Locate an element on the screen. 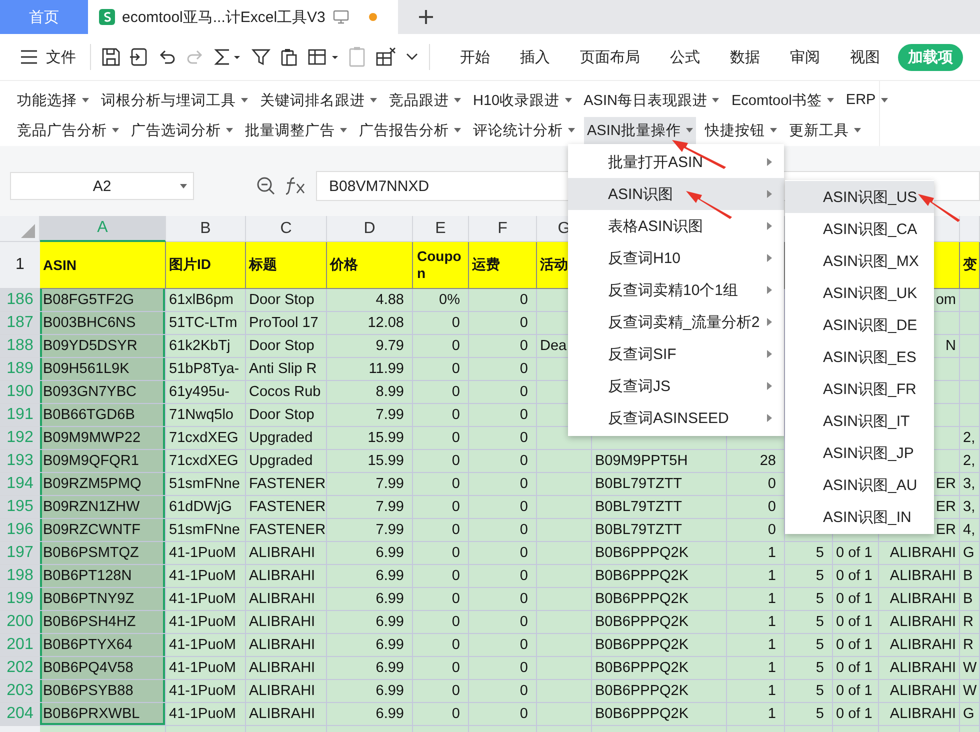 The height and width of the screenshot is (732, 980). submenu-item: ASIN识图_JP is located at coordinates (859, 453).